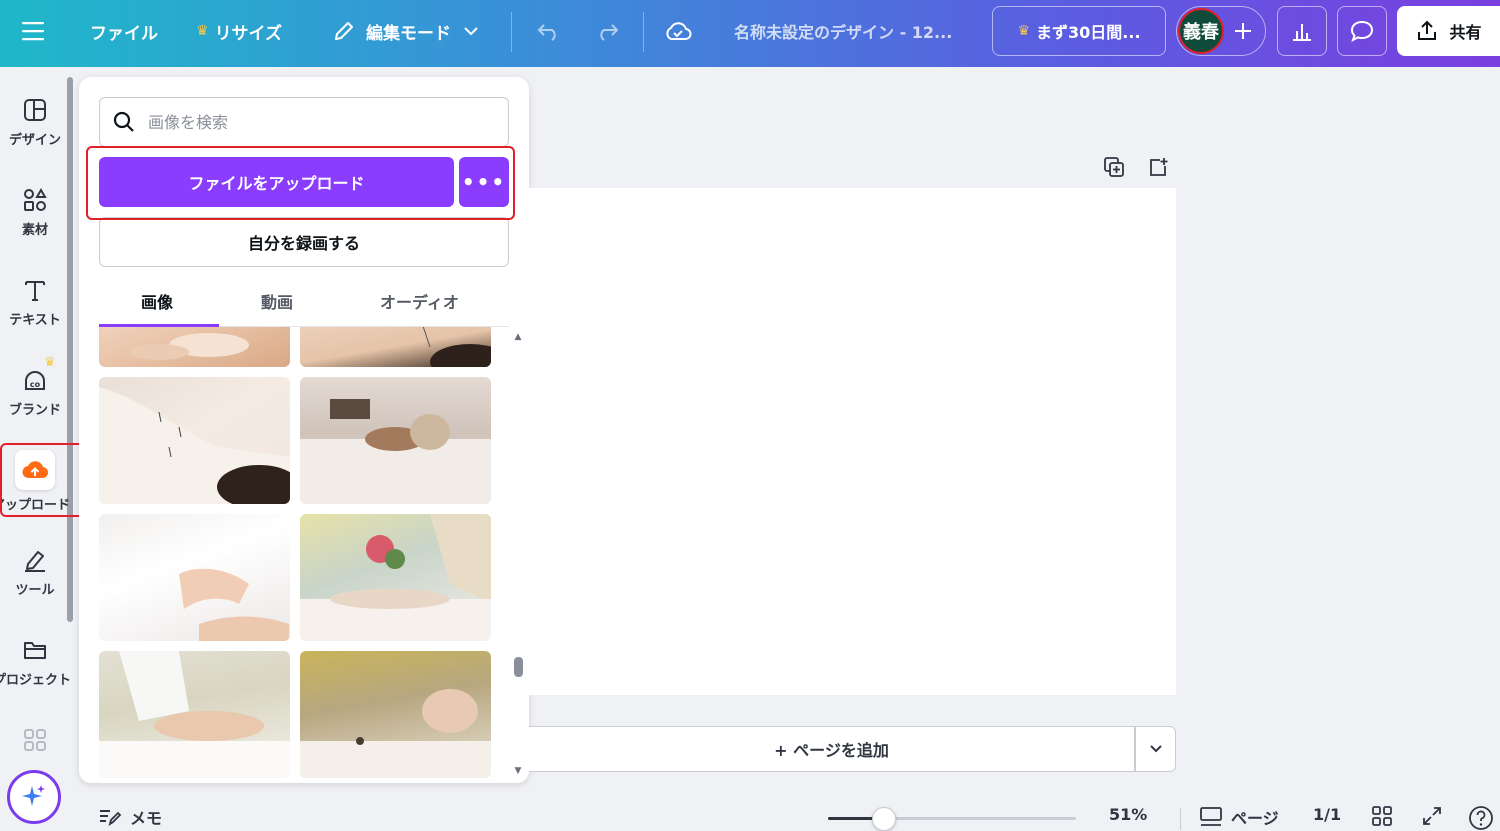  I want to click on search-input, so click(318, 122).